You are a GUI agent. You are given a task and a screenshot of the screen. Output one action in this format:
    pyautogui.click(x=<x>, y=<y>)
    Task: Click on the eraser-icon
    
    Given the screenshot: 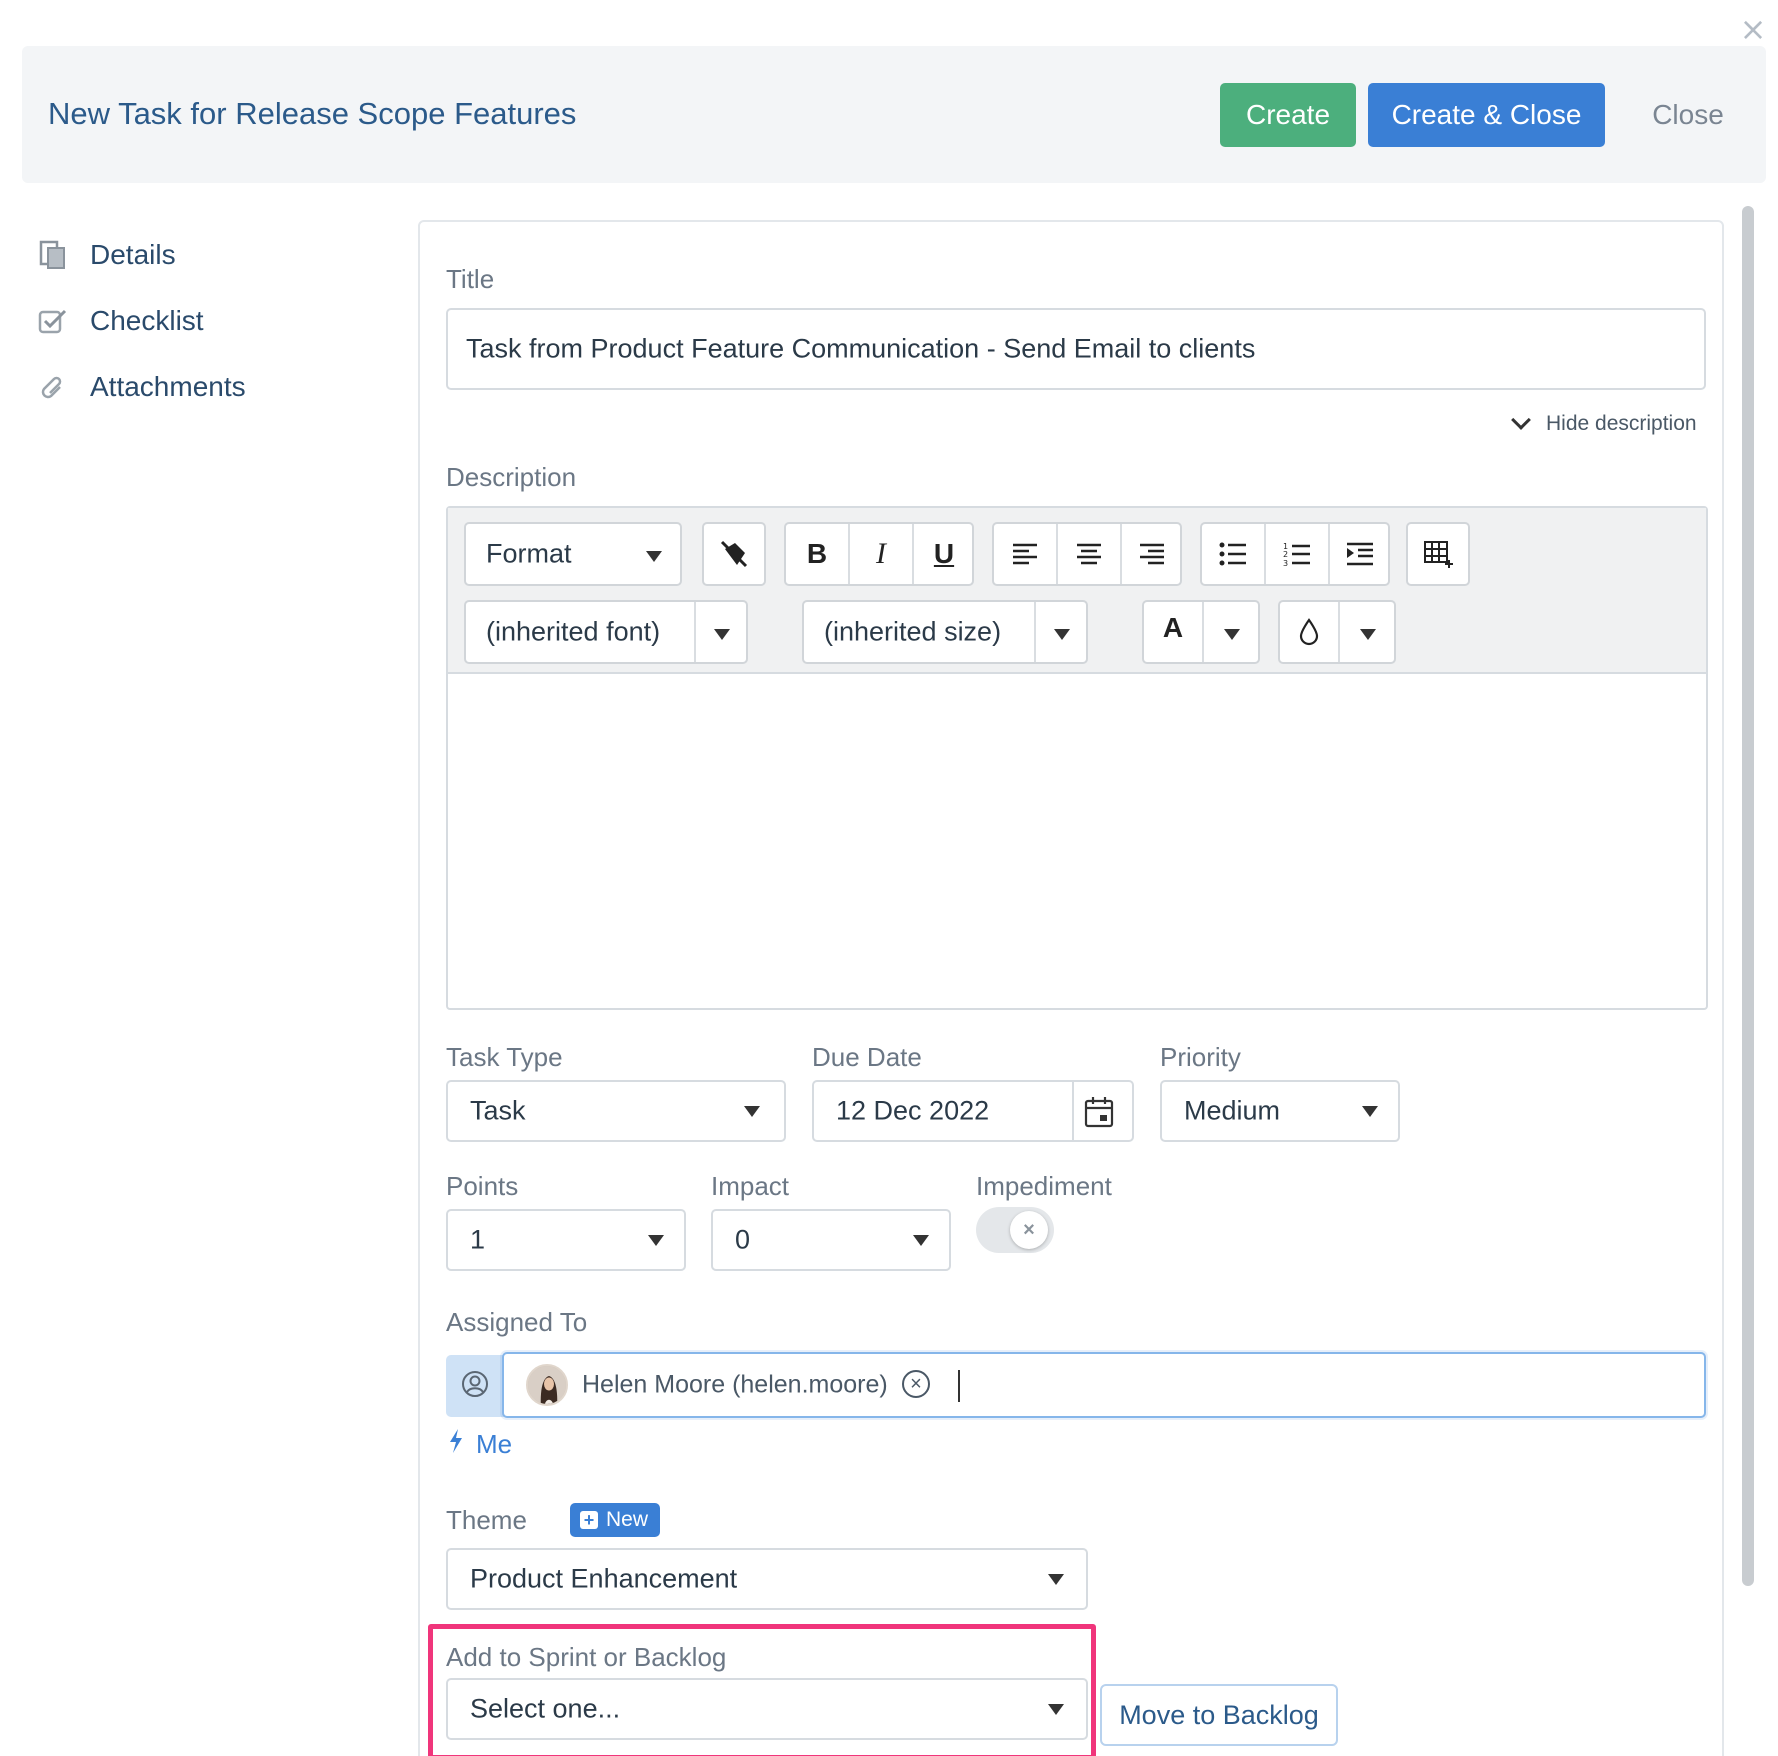 What is the action you would take?
    pyautogui.click(x=734, y=554)
    